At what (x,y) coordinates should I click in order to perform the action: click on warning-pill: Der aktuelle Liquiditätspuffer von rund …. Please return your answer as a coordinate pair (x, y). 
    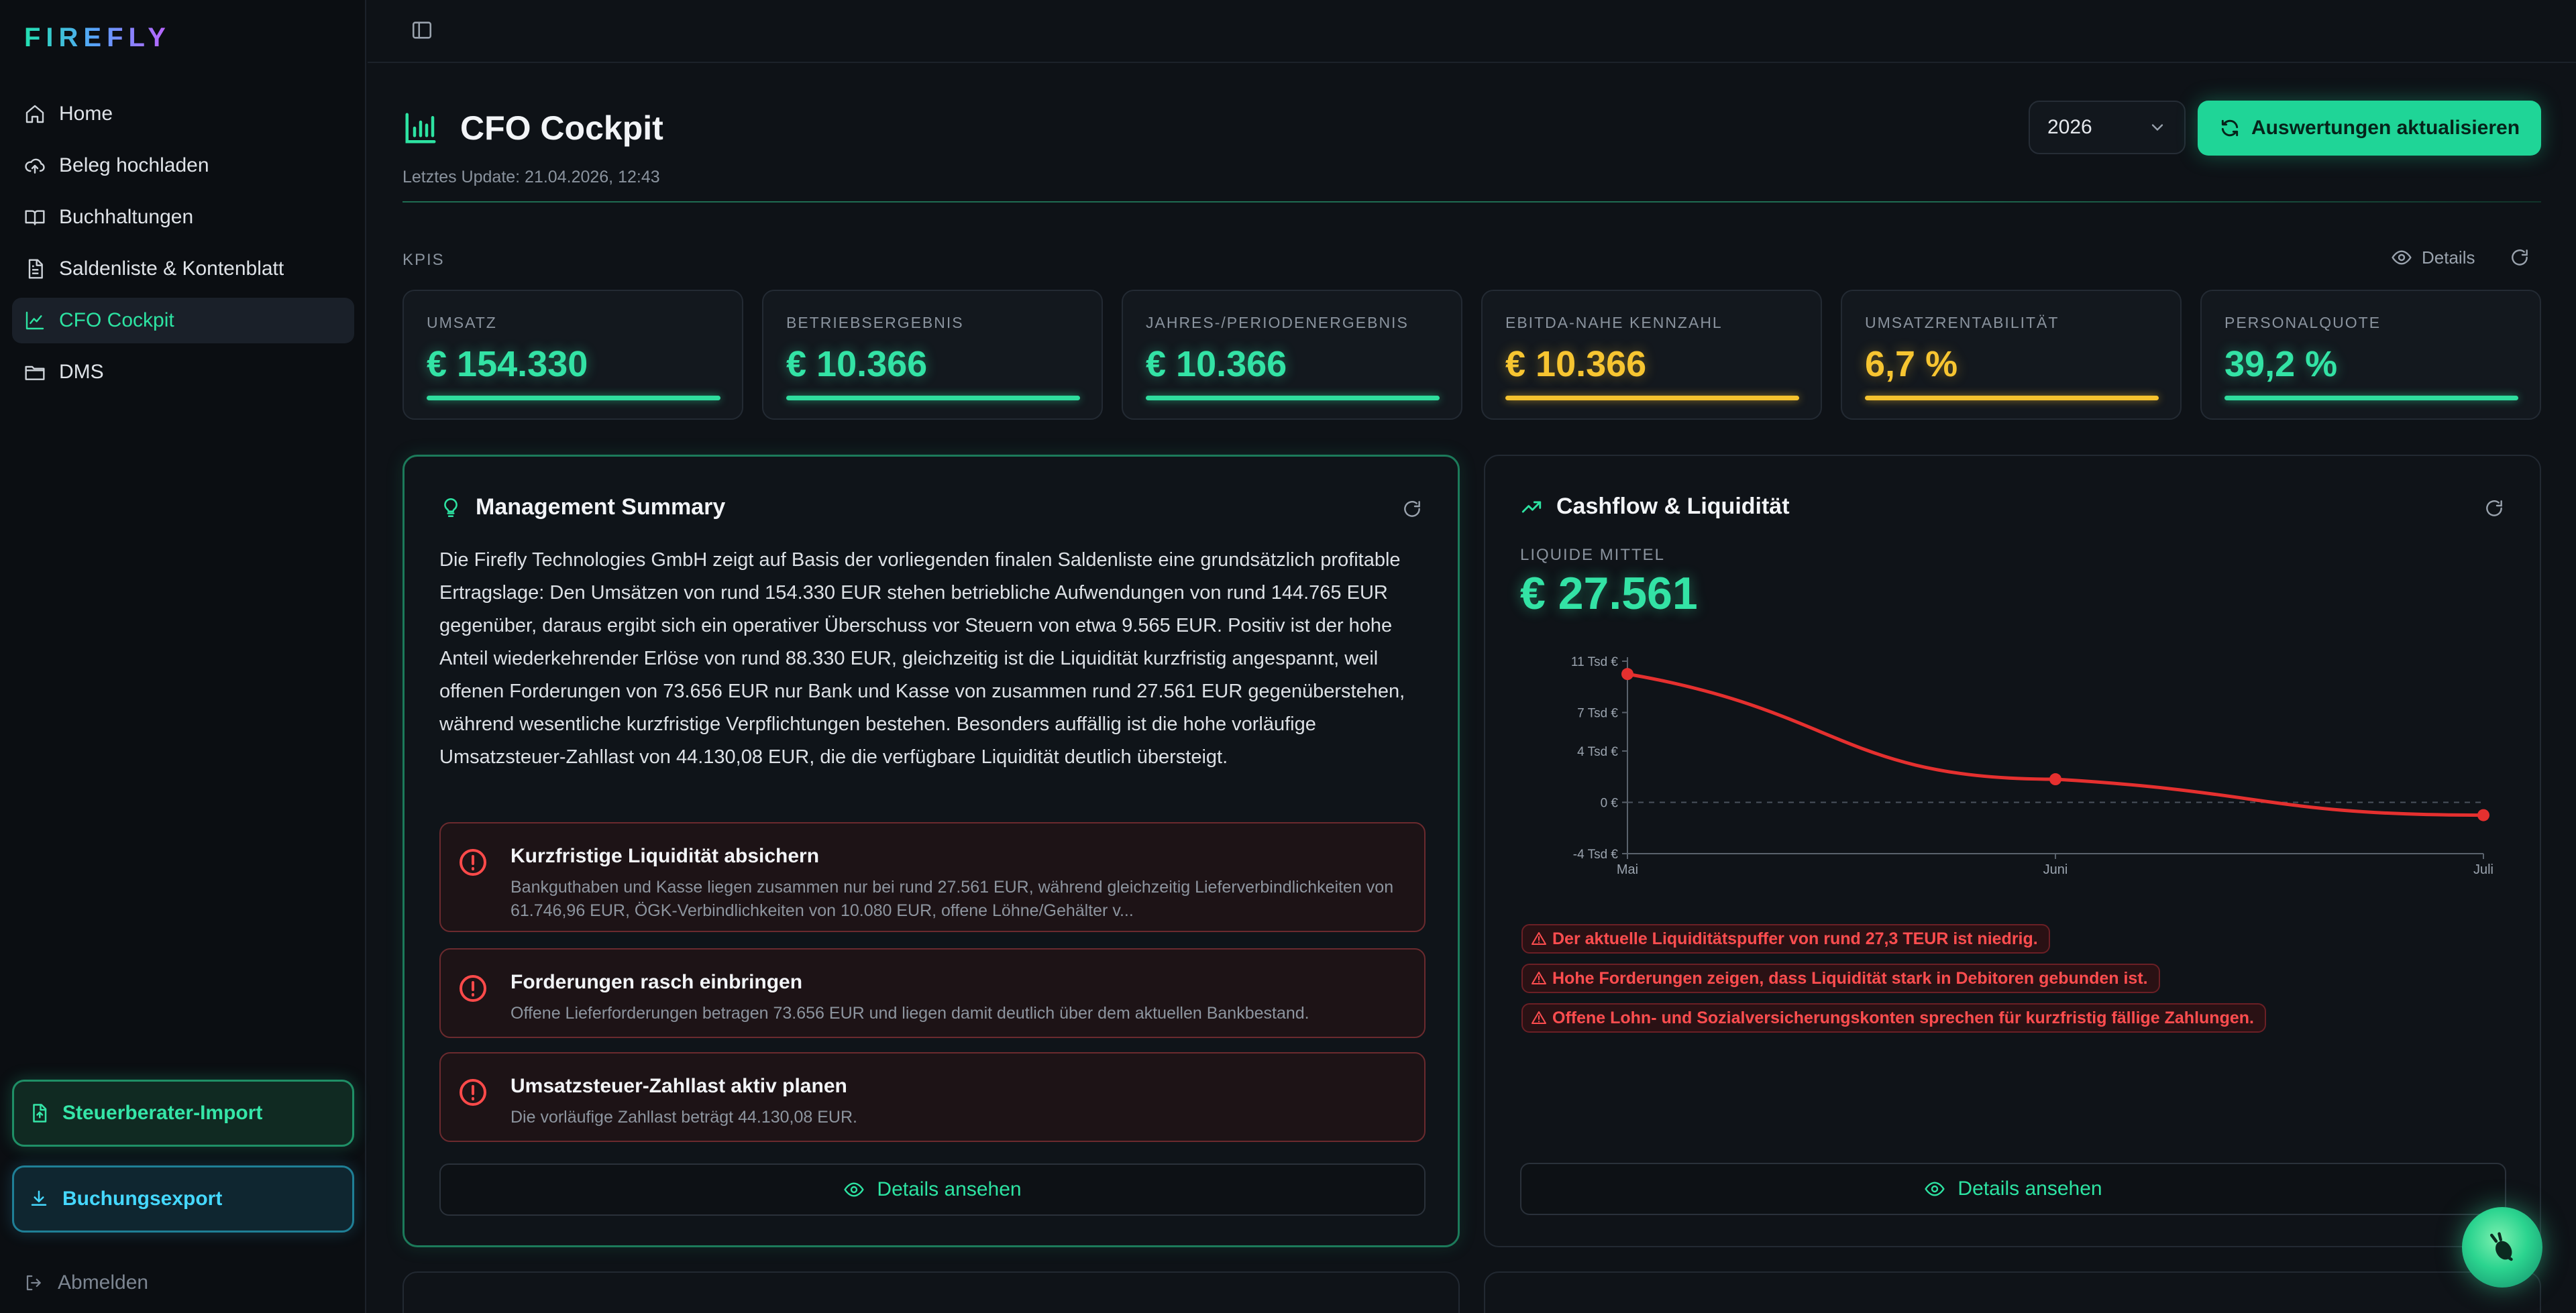
    Looking at the image, I should click on (1785, 939).